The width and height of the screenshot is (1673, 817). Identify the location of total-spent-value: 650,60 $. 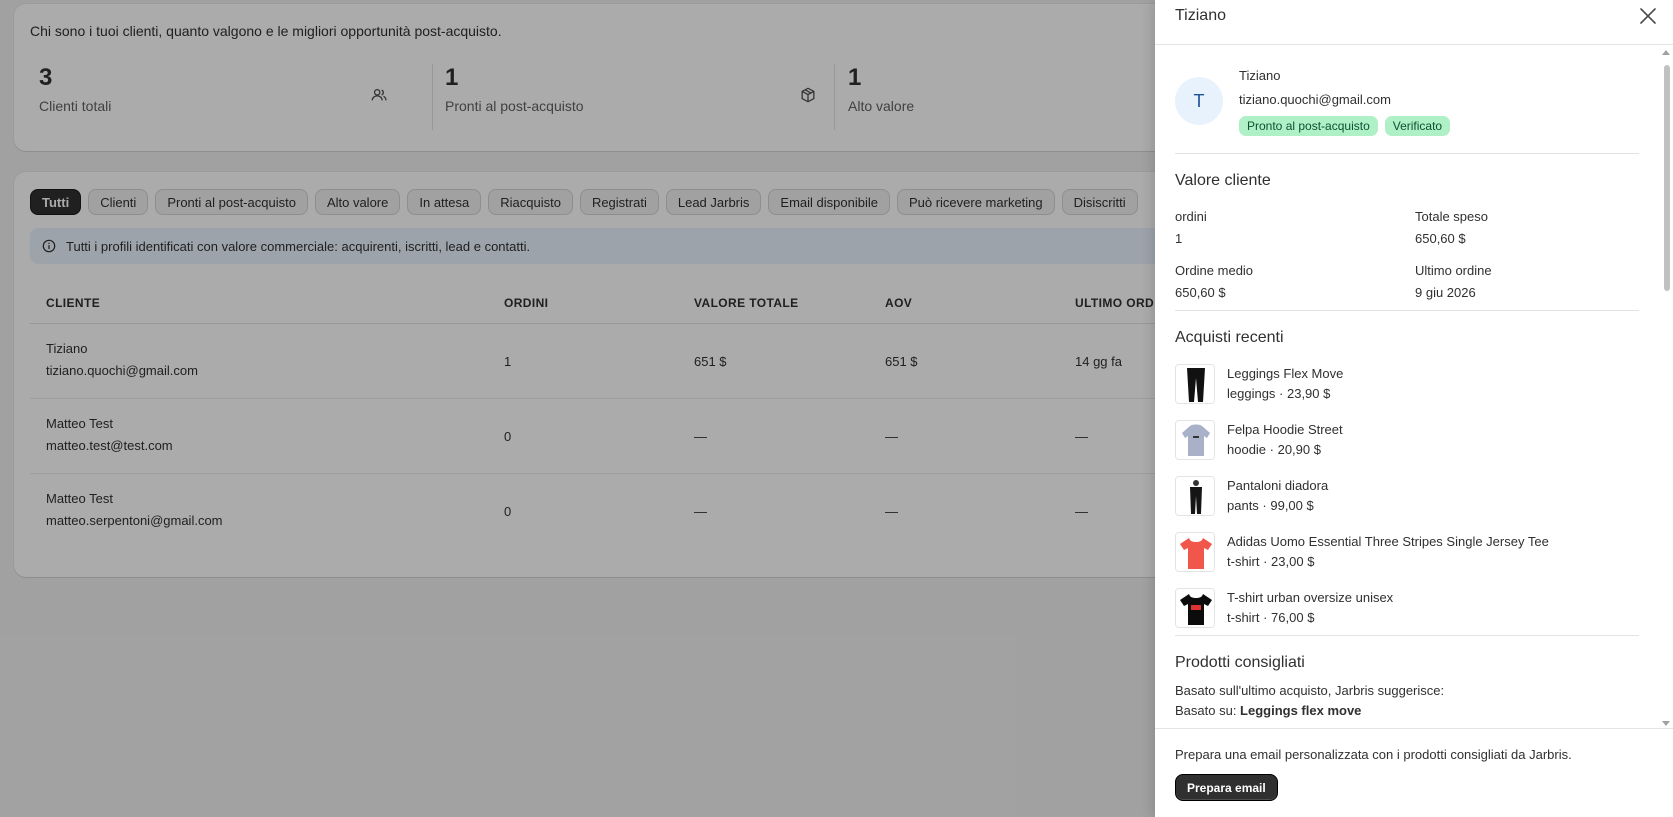
(1440, 238).